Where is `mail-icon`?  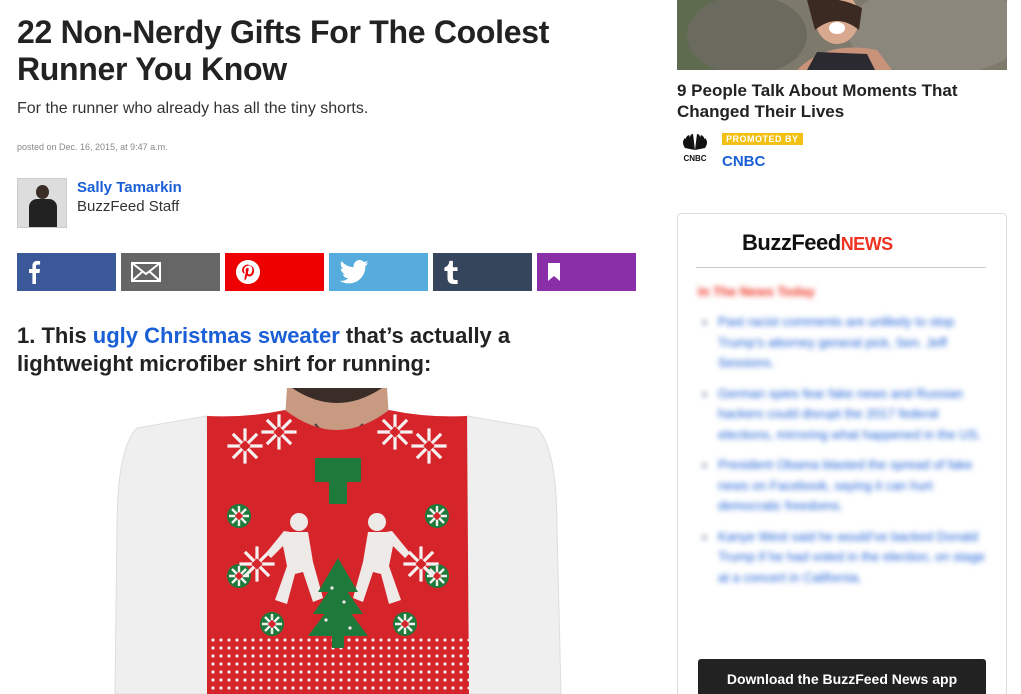 mail-icon is located at coordinates (146, 272).